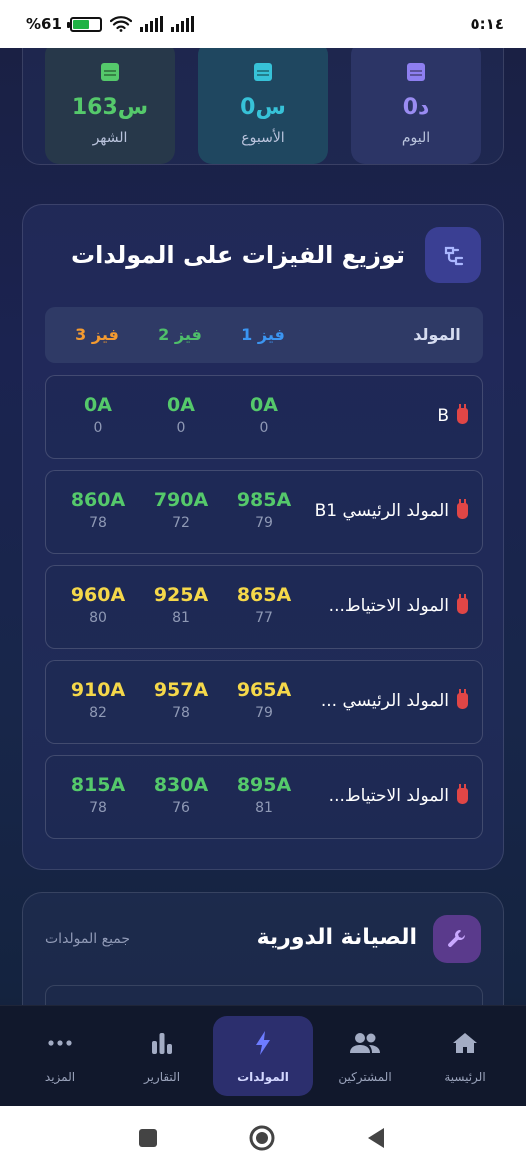 Image resolution: width=526 pixels, height=1169 pixels. I want to click on stat-value: 163س, so click(110, 107).